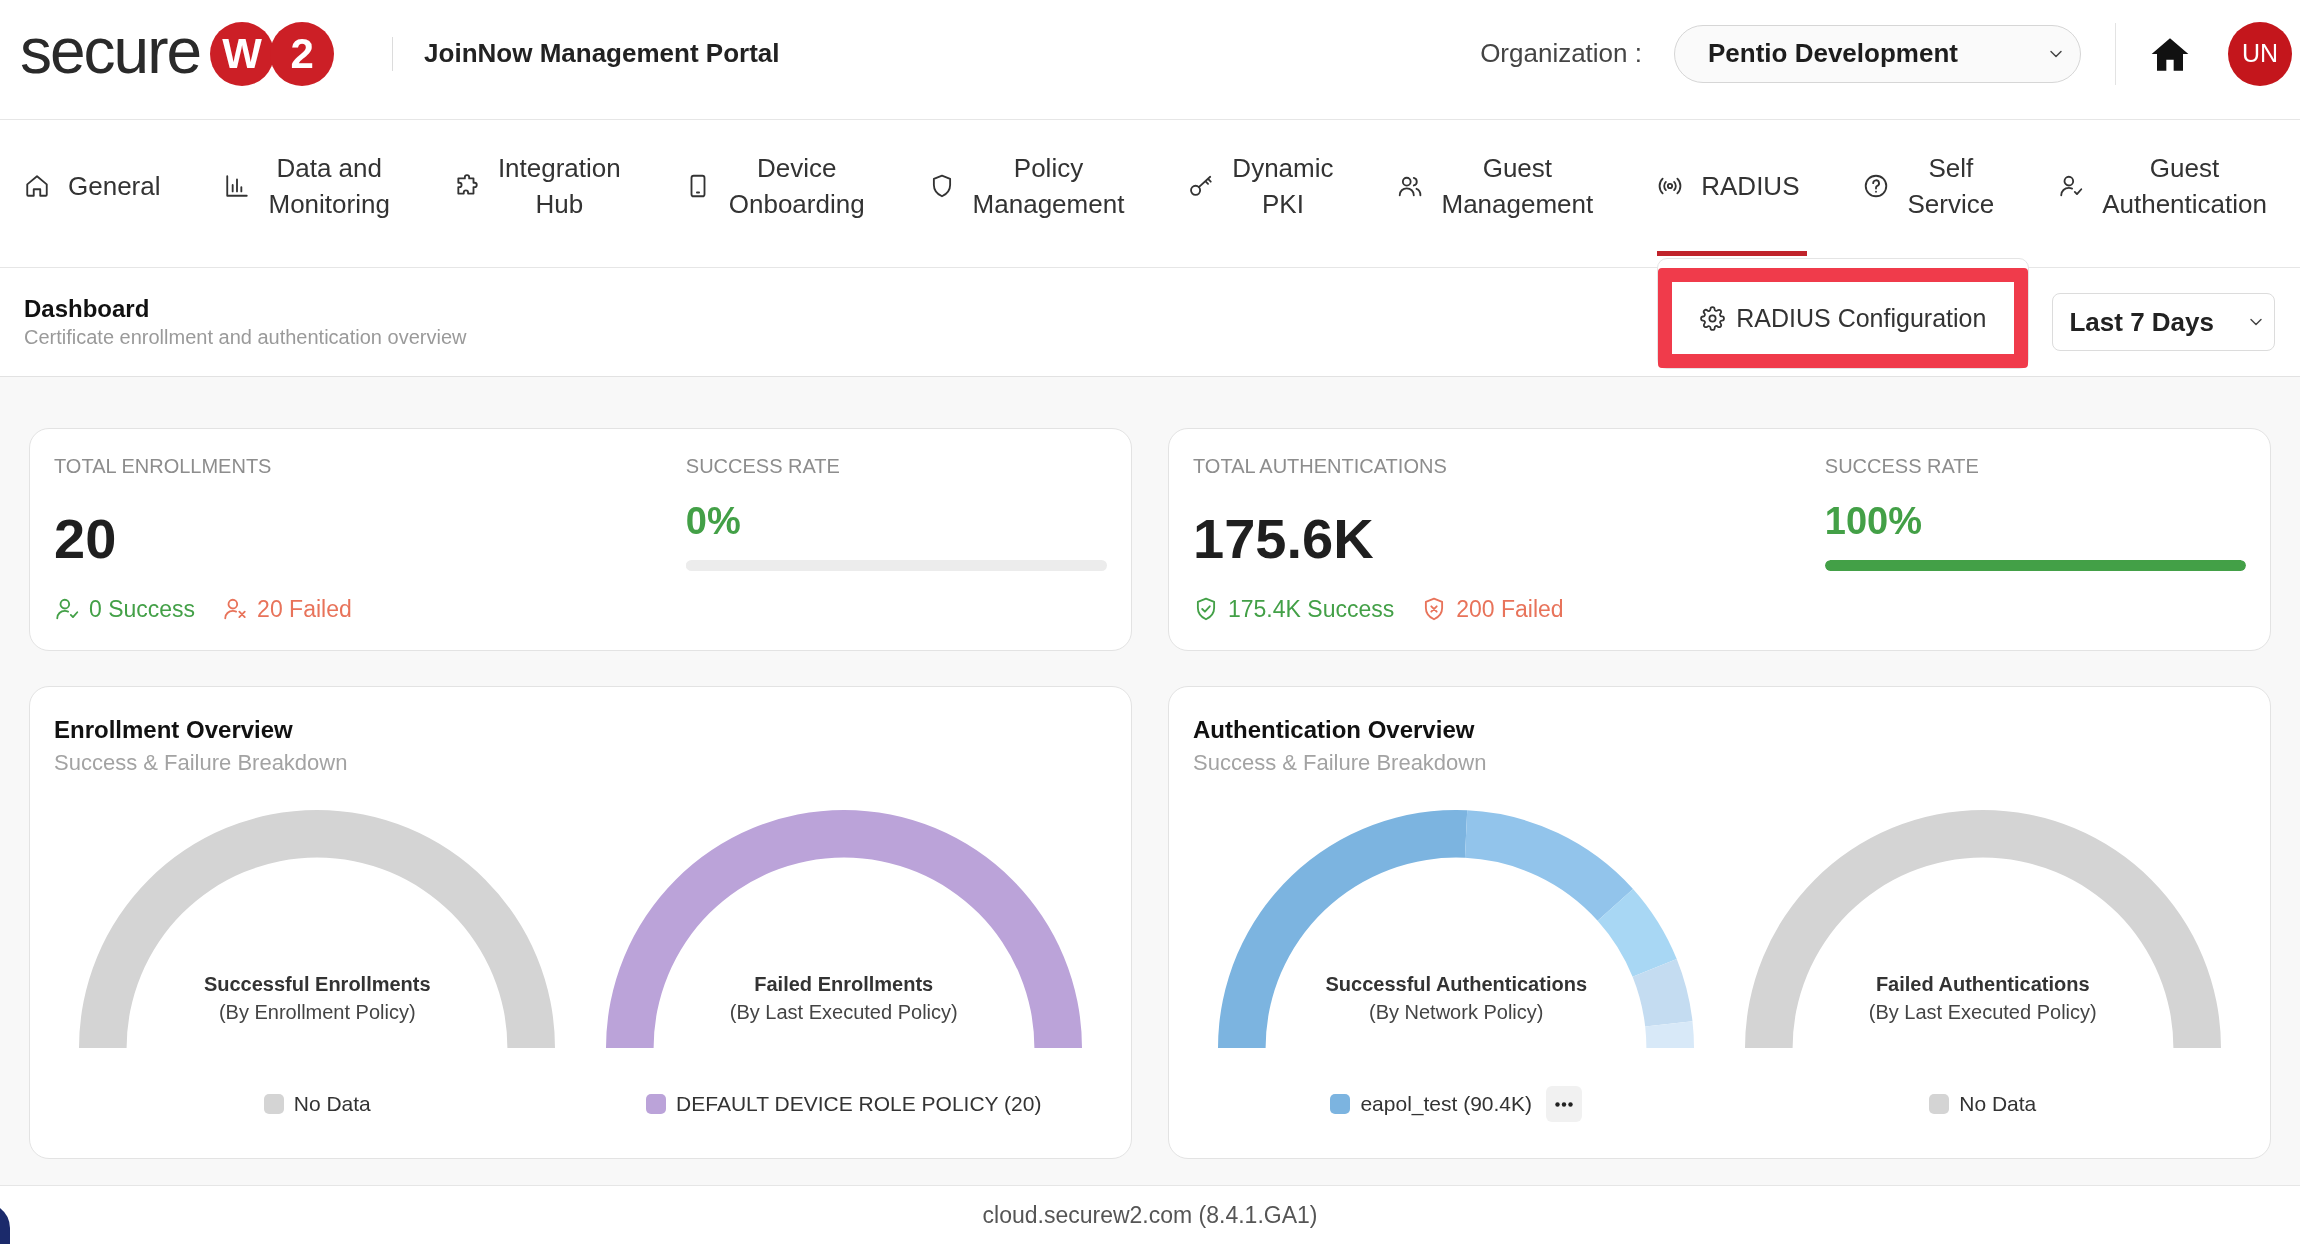  What do you see at coordinates (1284, 539) in the screenshot?
I see `stat-value: 175.6K` at bounding box center [1284, 539].